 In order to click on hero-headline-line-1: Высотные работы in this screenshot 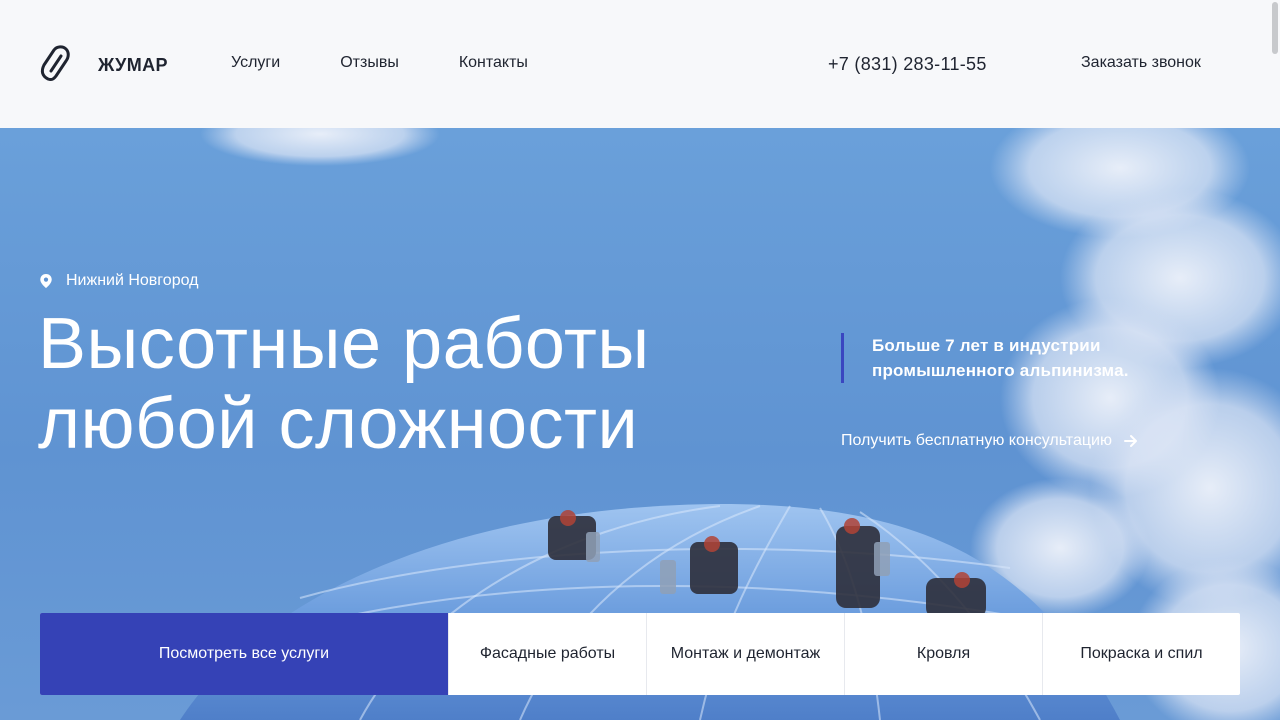, I will do `click(344, 344)`.